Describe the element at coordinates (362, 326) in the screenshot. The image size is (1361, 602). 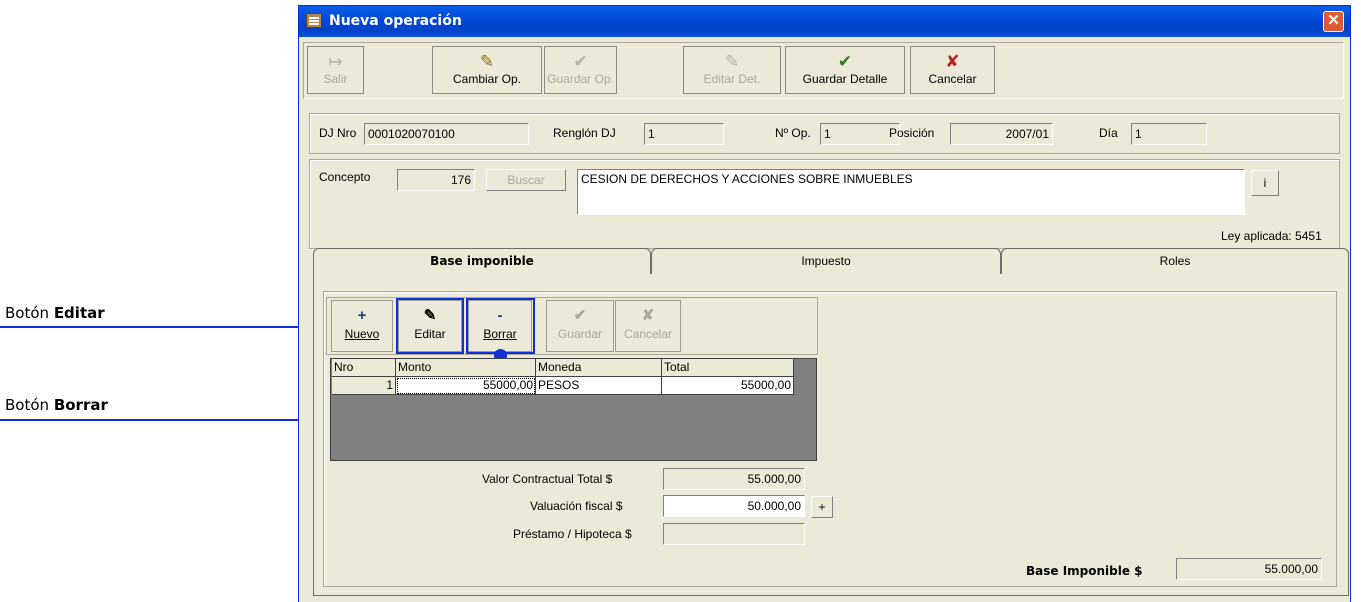
I see `nuevo-button: + Nuevo` at that location.